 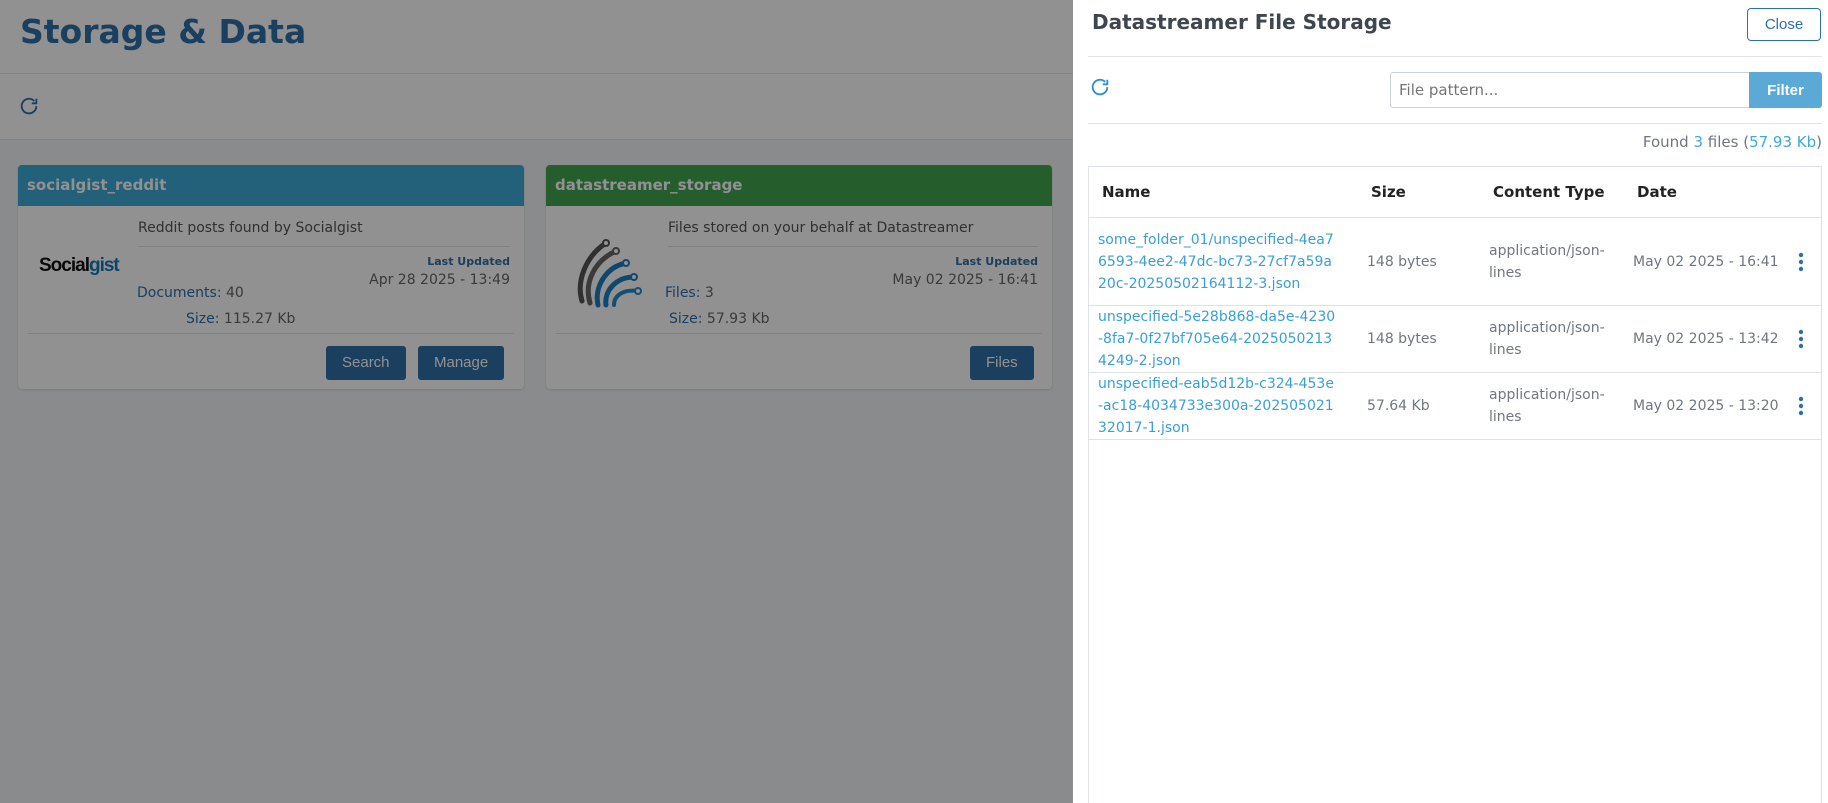 I want to click on panel-title: Datastreamer File Storage, so click(x=1242, y=22).